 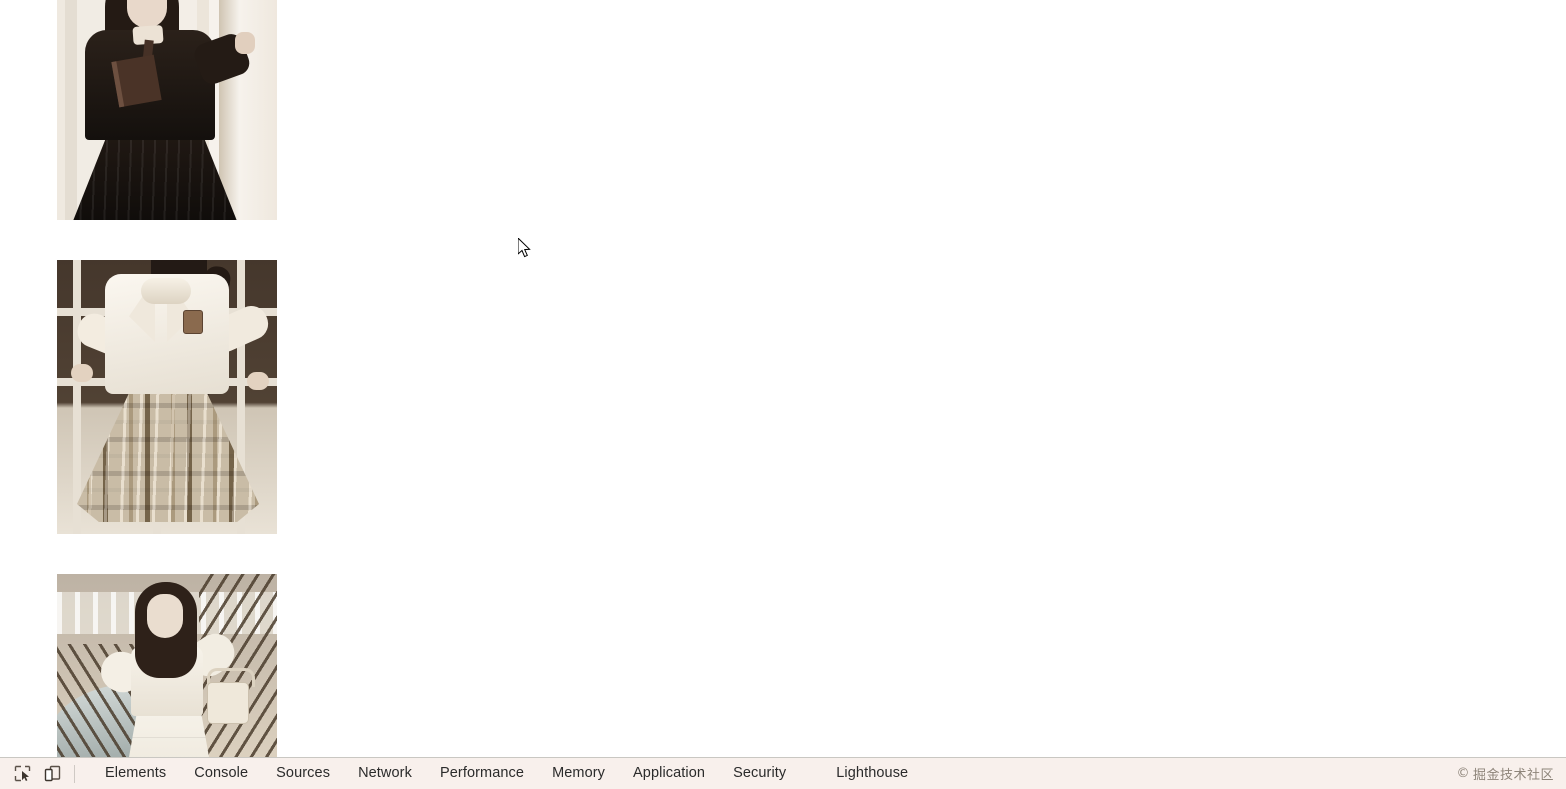 I want to click on tab-network: Network, so click(x=385, y=773).